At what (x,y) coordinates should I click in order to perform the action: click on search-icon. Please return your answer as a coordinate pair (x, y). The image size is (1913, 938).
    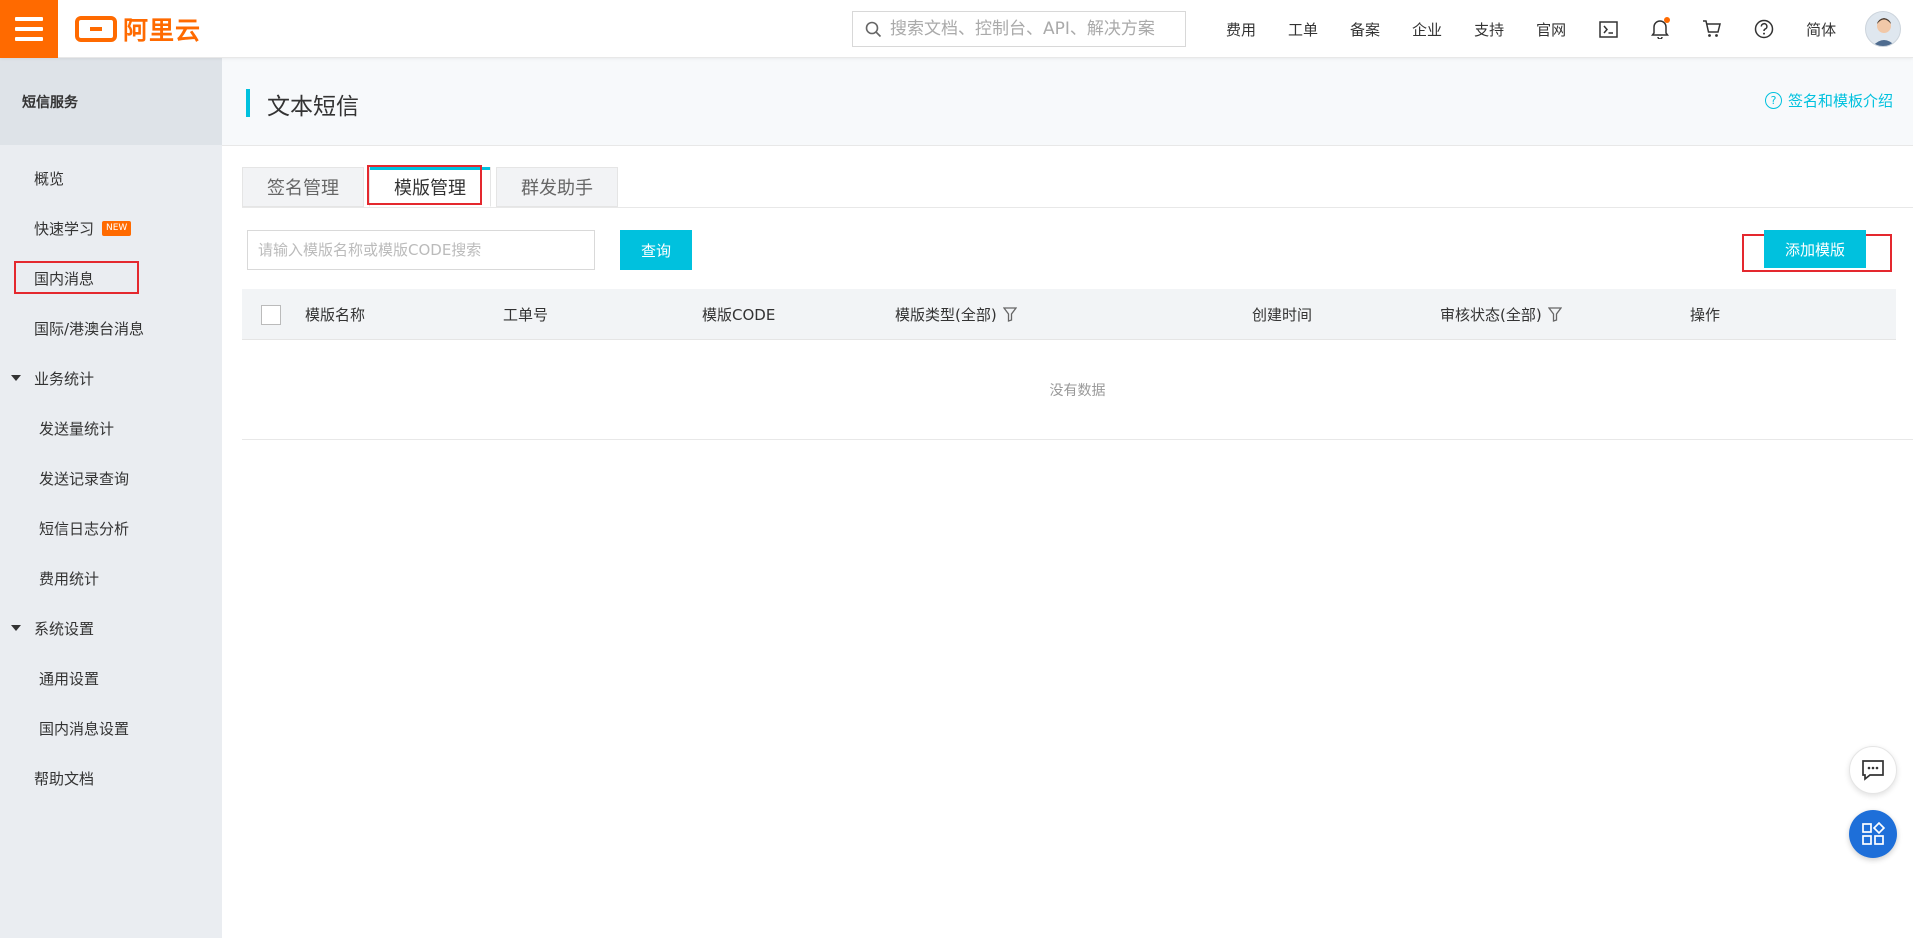
    Looking at the image, I should click on (873, 29).